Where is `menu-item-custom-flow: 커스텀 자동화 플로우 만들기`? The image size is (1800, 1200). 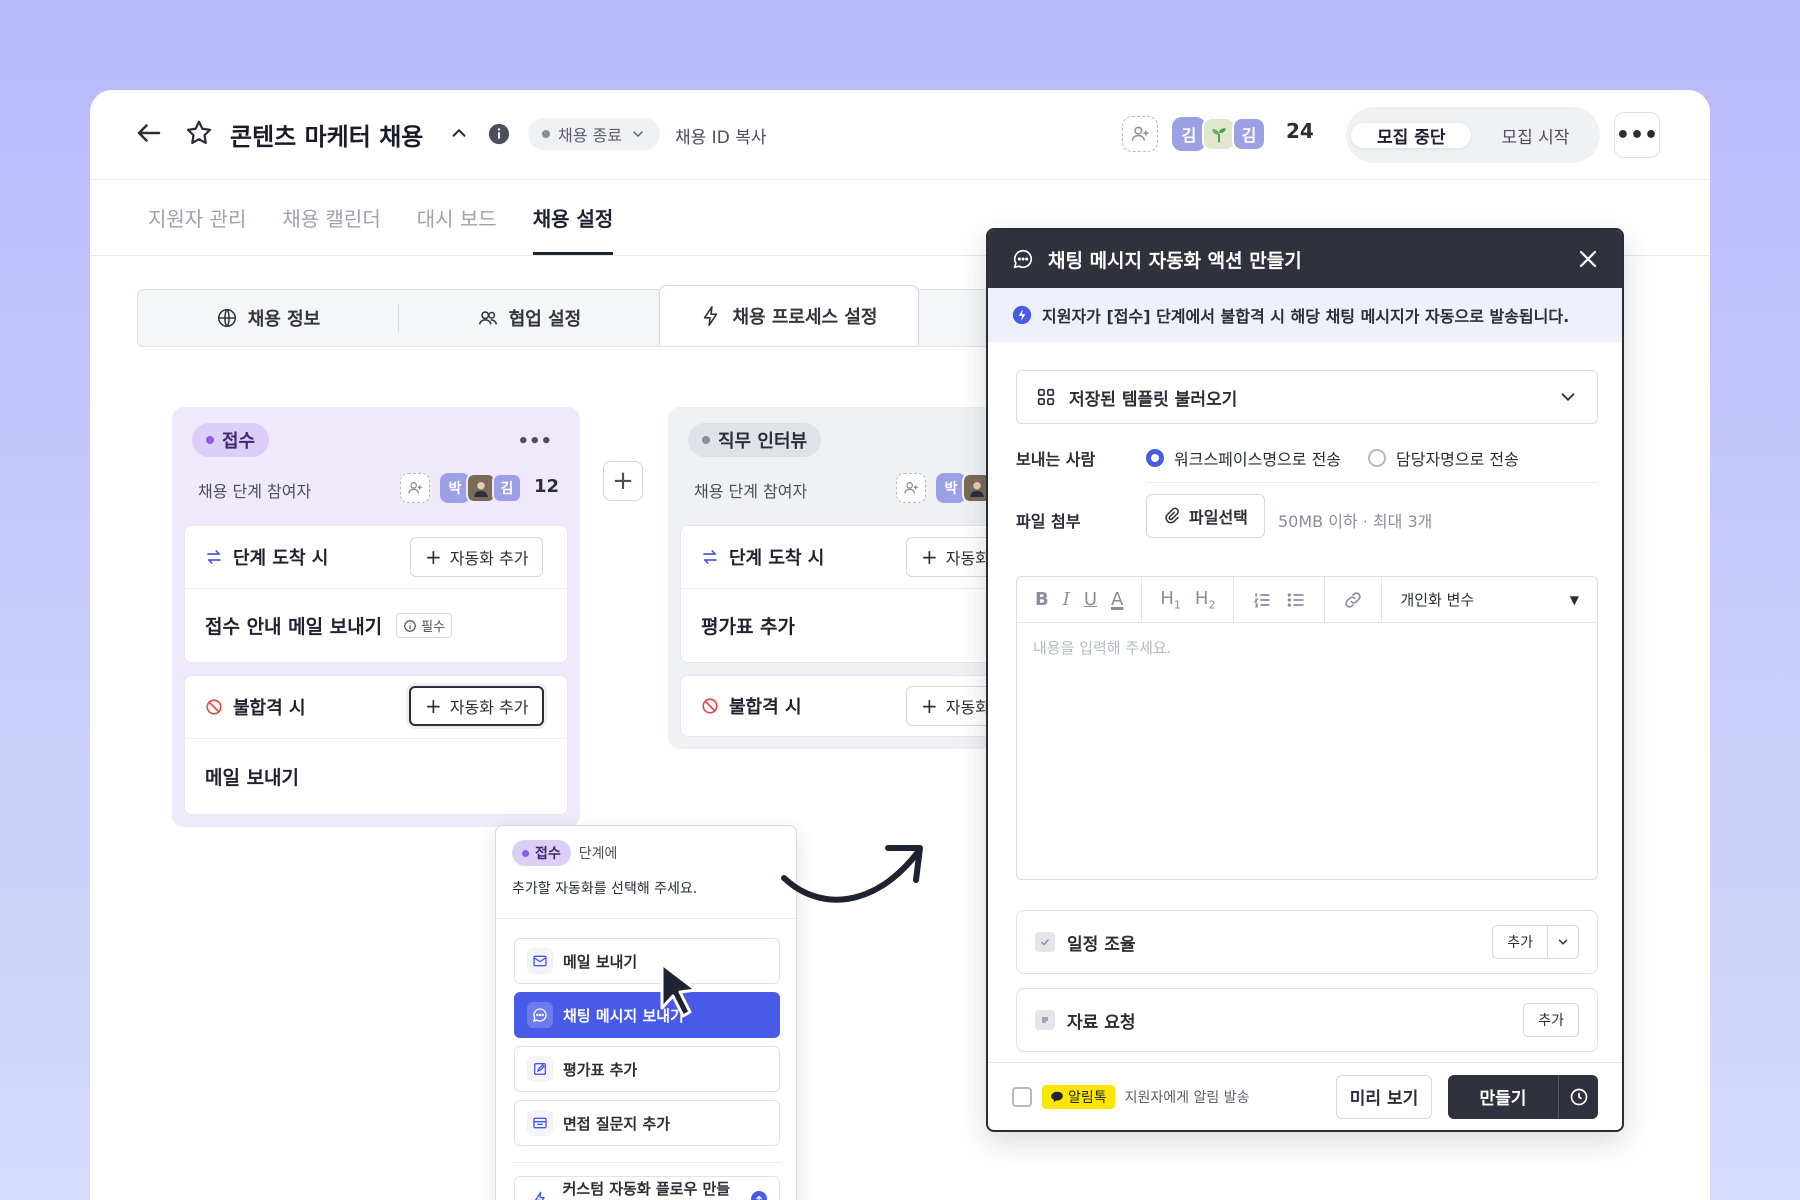
menu-item-custom-flow: 커스텀 자동화 플로우 만들기 is located at coordinates (647, 1188).